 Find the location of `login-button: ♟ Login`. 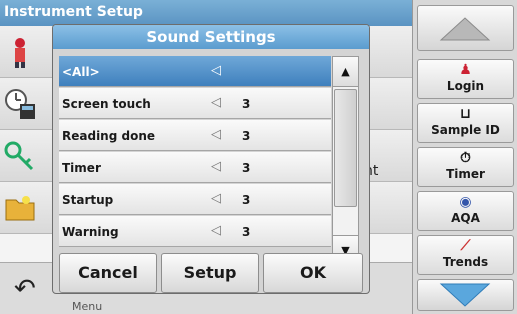

login-button: ♟ Login is located at coordinates (465, 79).